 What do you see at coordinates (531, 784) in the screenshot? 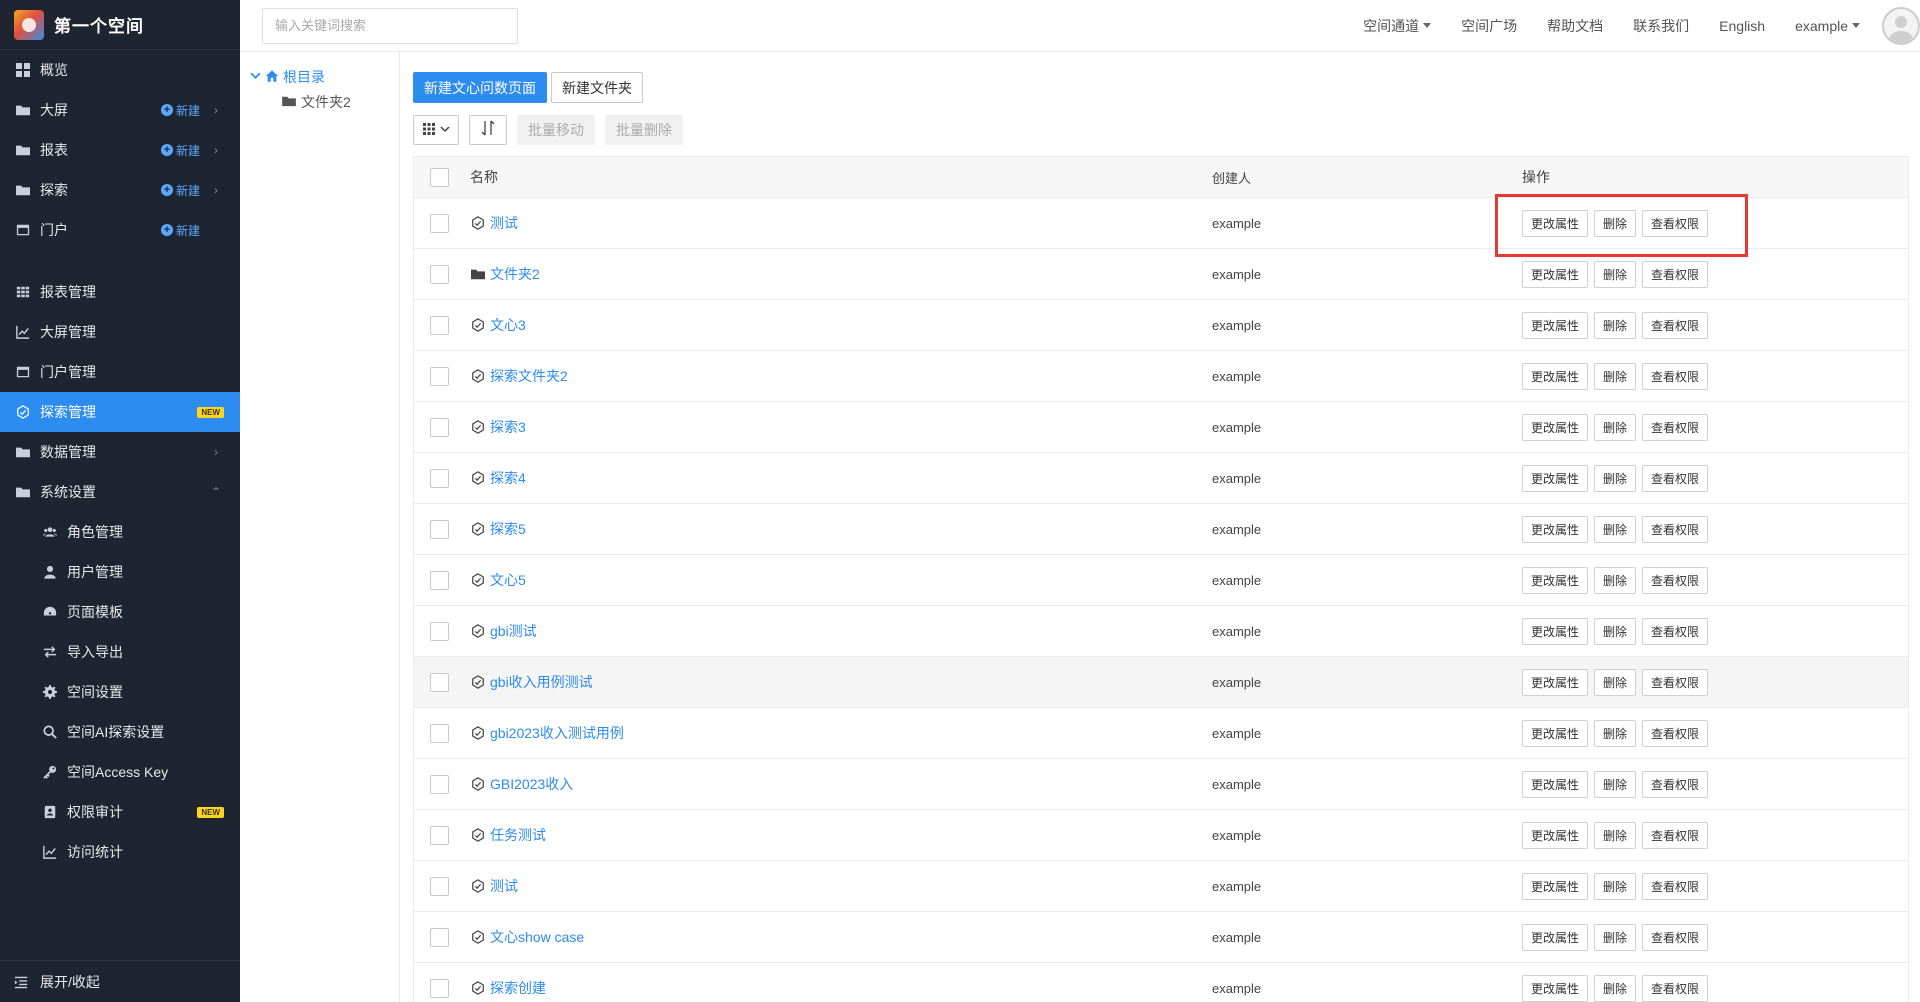
I see `item-name-link: GBI2023收入` at bounding box center [531, 784].